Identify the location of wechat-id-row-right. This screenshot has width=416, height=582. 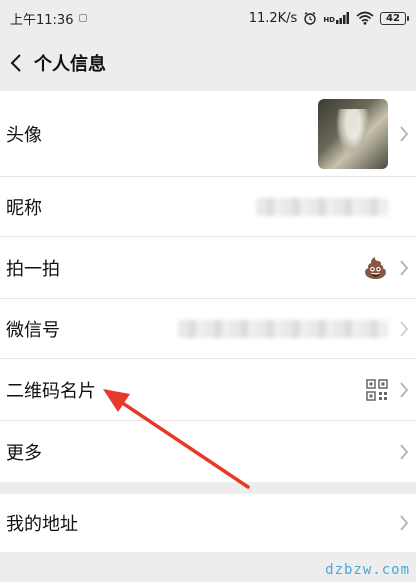
(297, 328).